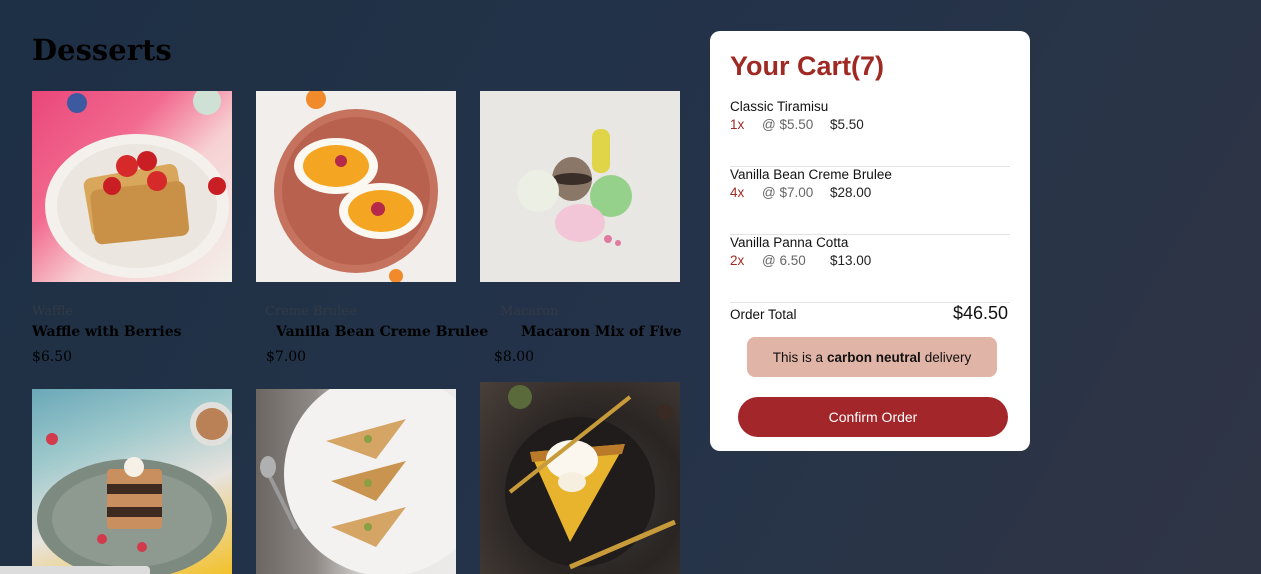  Describe the element at coordinates (779, 106) in the screenshot. I see `cart-item-name: Classic Tiramisu` at that location.